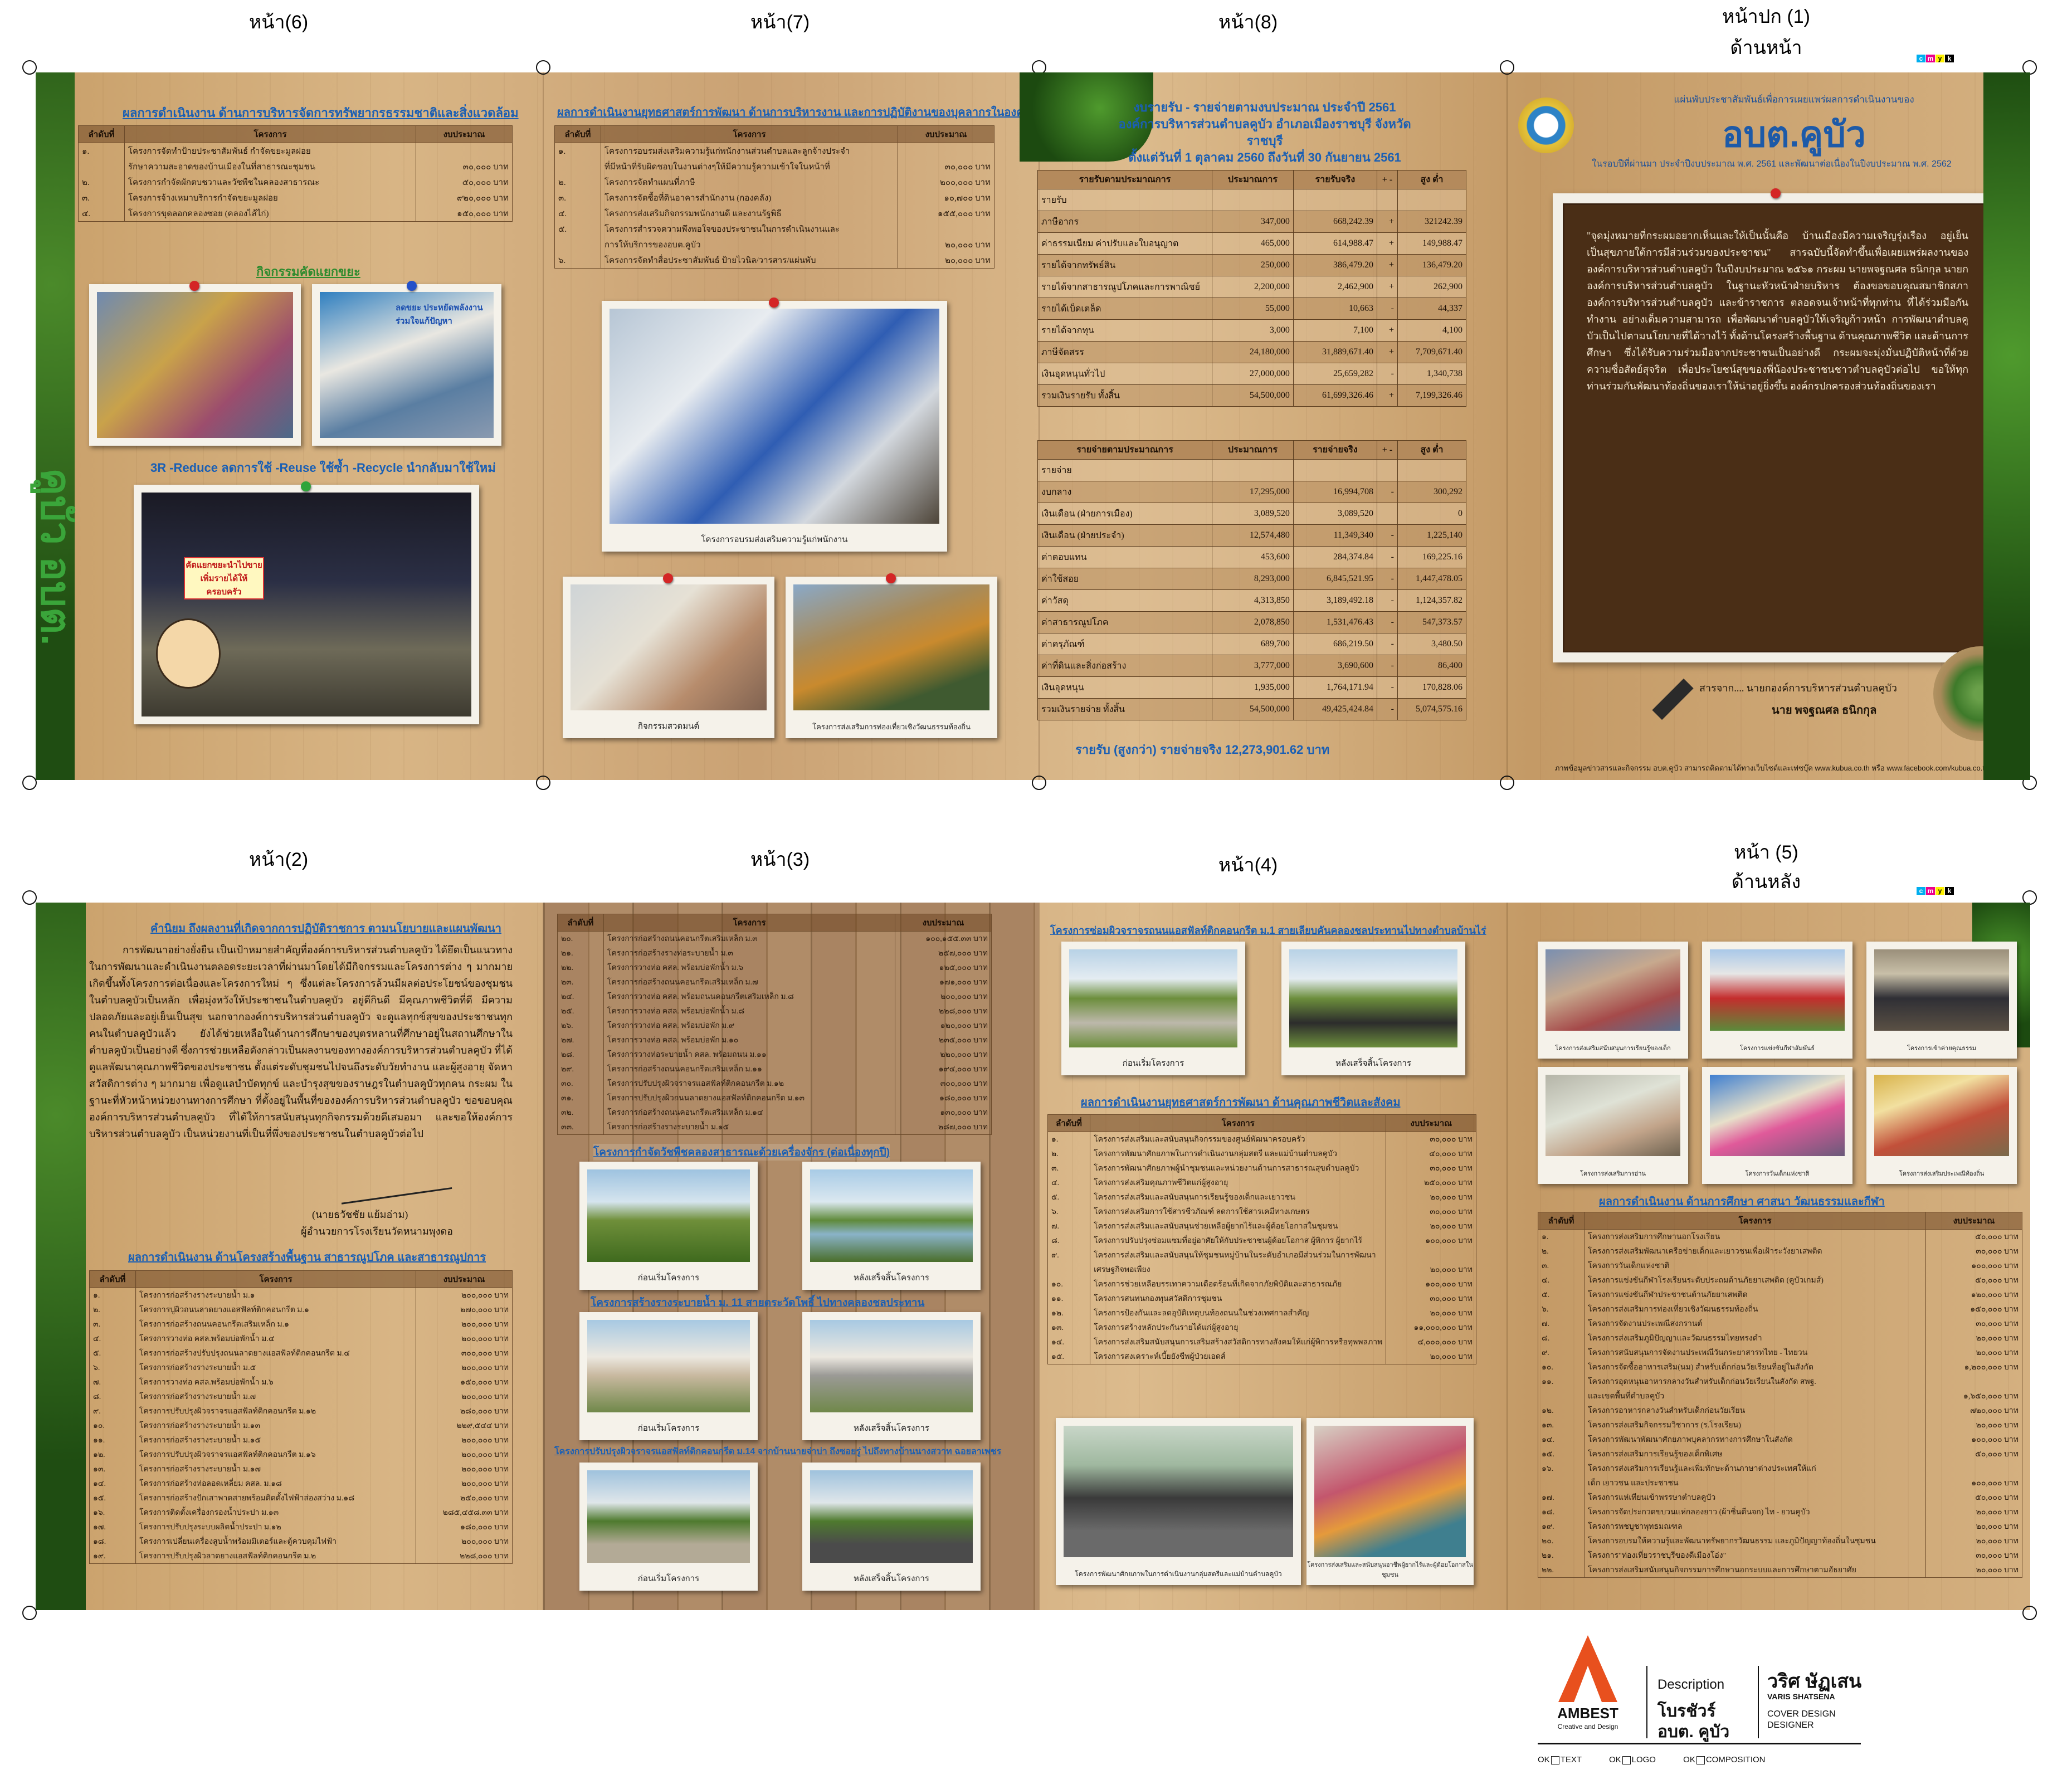  Describe the element at coordinates (1124, 600) in the screenshot. I see `table-cell: ค่าวัสดุ` at that location.